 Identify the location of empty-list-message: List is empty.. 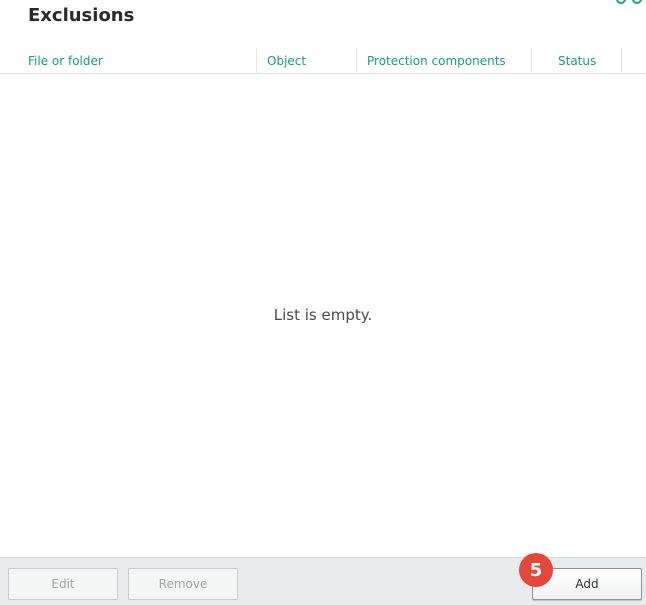
(323, 315).